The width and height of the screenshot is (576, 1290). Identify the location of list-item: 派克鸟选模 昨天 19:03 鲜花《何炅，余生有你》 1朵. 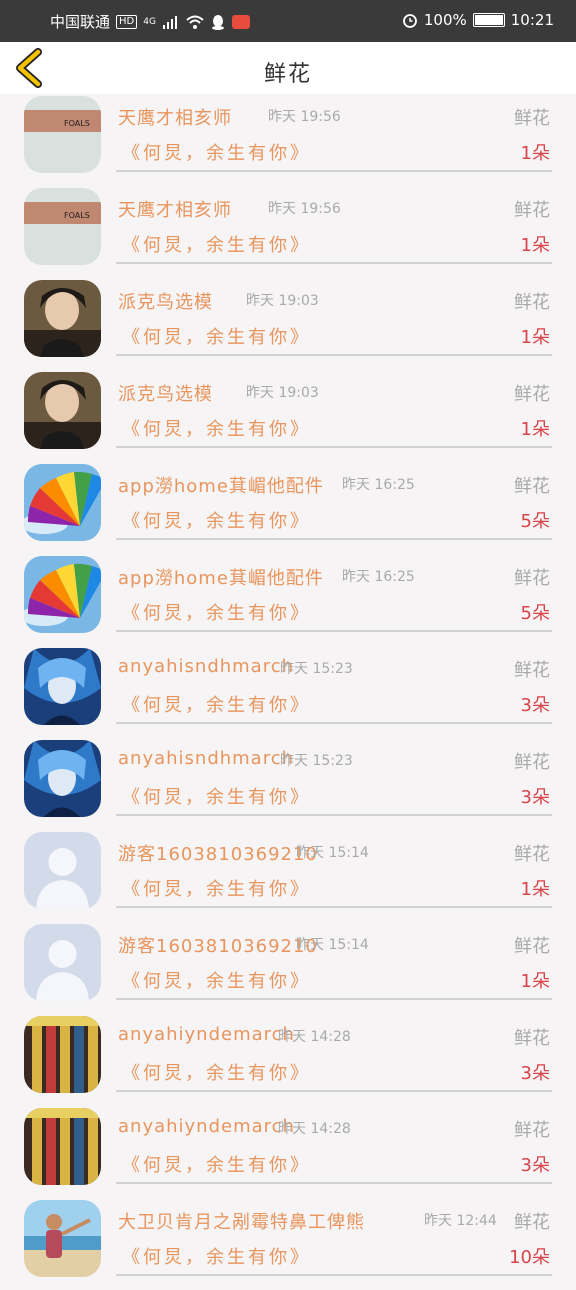
(288, 416).